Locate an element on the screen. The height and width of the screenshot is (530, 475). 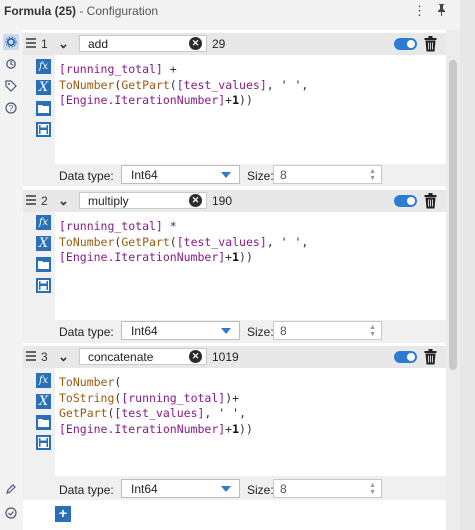
vertical-scrollbar is located at coordinates (453, 280).